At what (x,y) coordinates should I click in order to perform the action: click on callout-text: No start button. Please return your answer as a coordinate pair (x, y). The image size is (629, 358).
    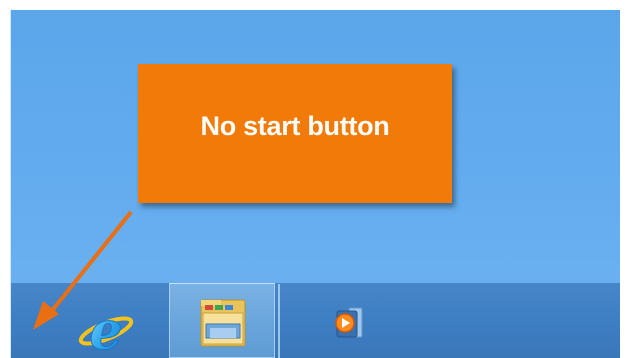
    Looking at the image, I should click on (295, 126).